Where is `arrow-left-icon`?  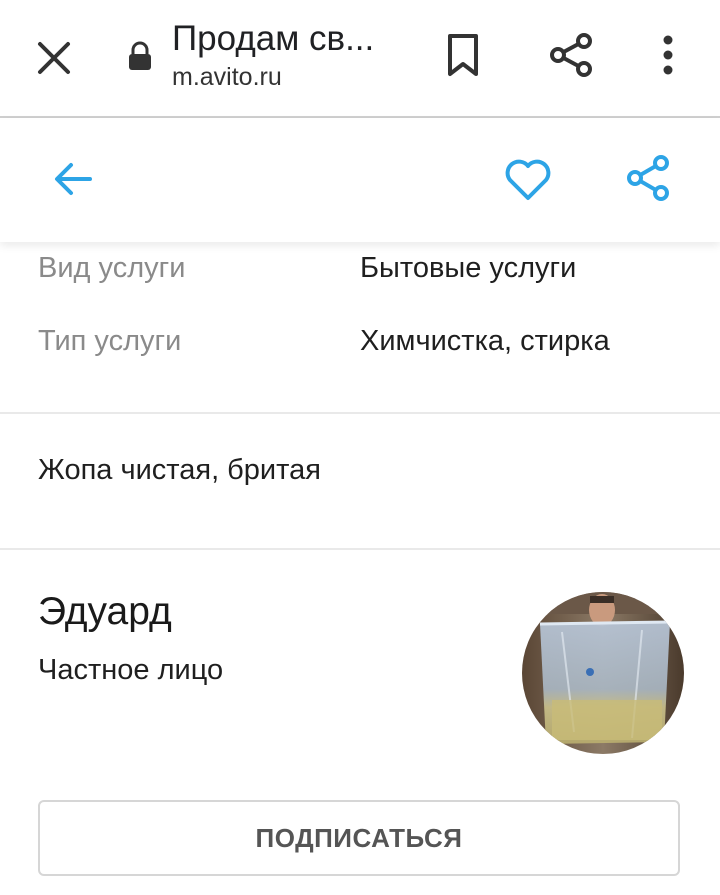 arrow-left-icon is located at coordinates (73, 179).